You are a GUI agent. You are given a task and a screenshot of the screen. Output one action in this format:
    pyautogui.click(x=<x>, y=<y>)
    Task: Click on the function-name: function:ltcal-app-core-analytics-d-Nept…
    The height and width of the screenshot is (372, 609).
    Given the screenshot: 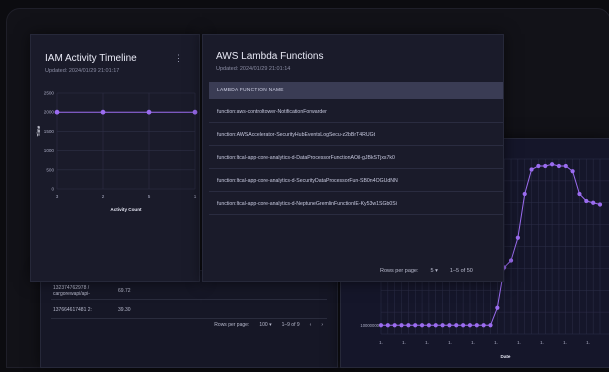 What is the action you would take?
    pyautogui.click(x=307, y=204)
    